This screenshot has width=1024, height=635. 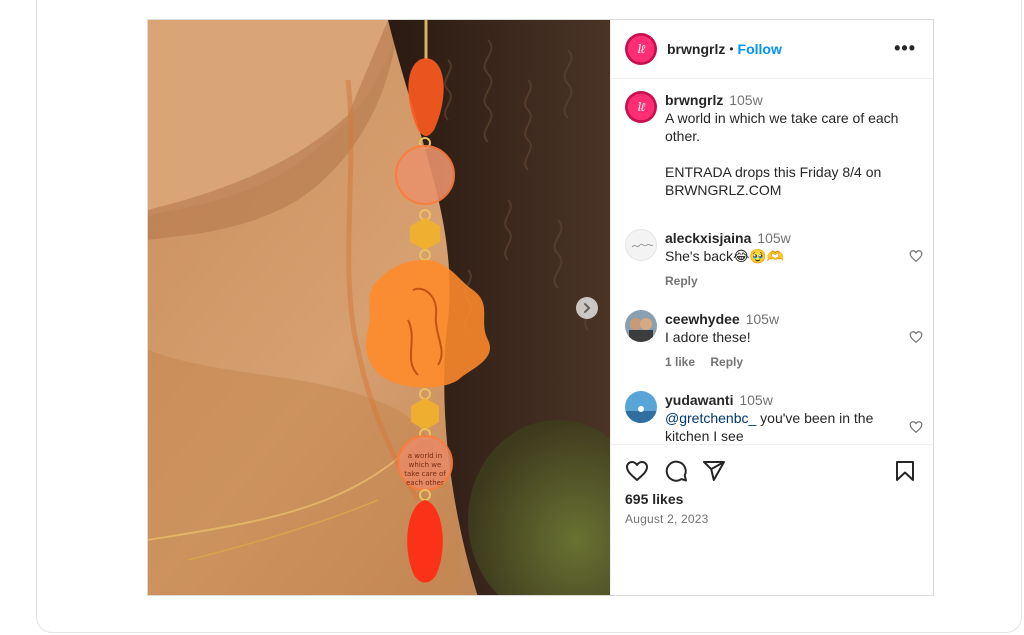 I want to click on user-mention-link: @gretchenbc_, so click(x=710, y=418).